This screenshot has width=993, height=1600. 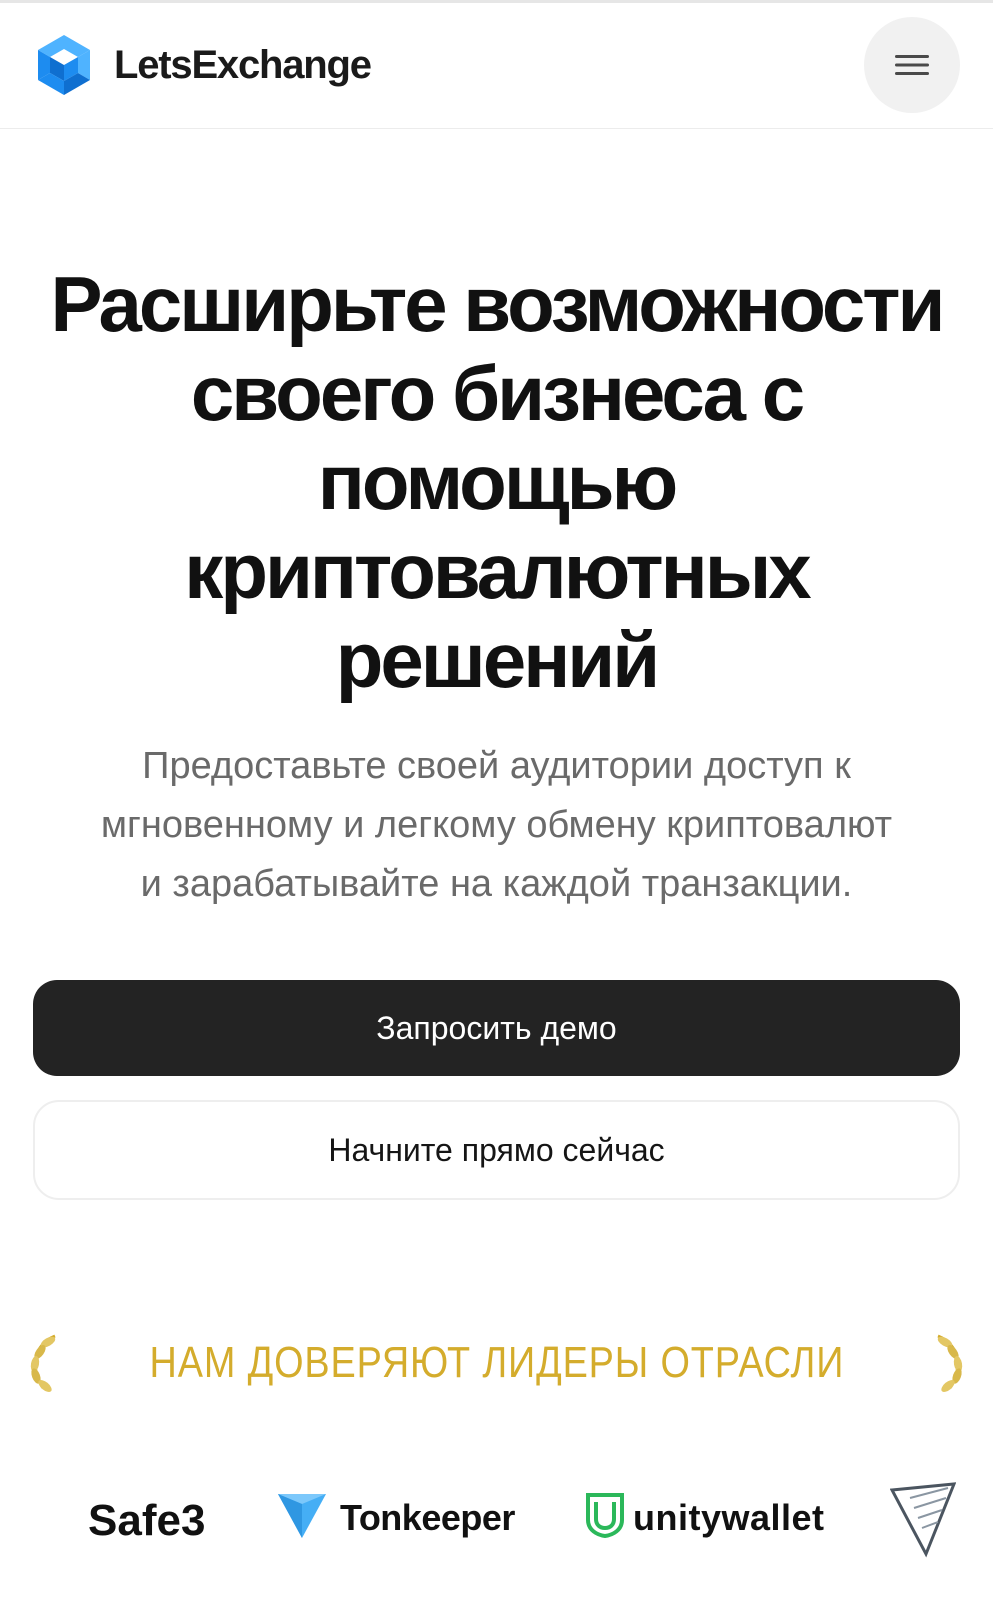 What do you see at coordinates (498, 304) in the screenshot?
I see `hero-title-line: Расширьте возможности` at bounding box center [498, 304].